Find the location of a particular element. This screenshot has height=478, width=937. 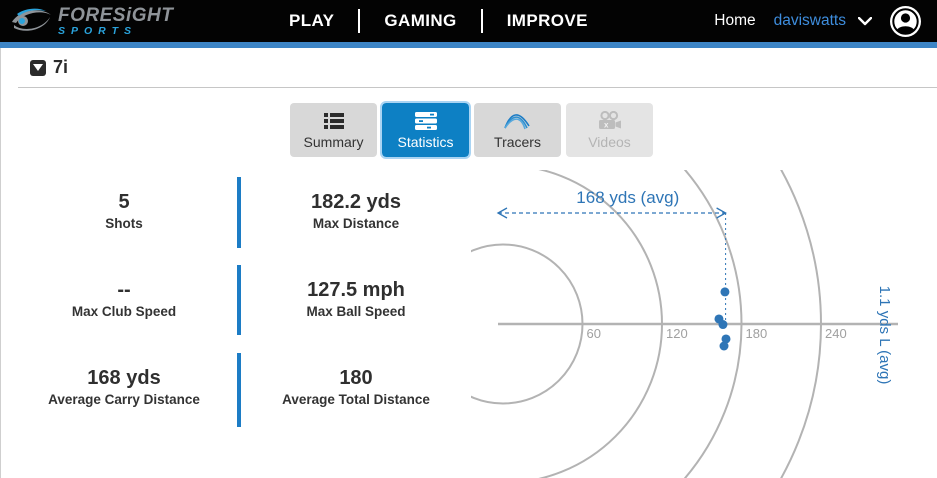

stat-label: Max Distance is located at coordinates (356, 223).